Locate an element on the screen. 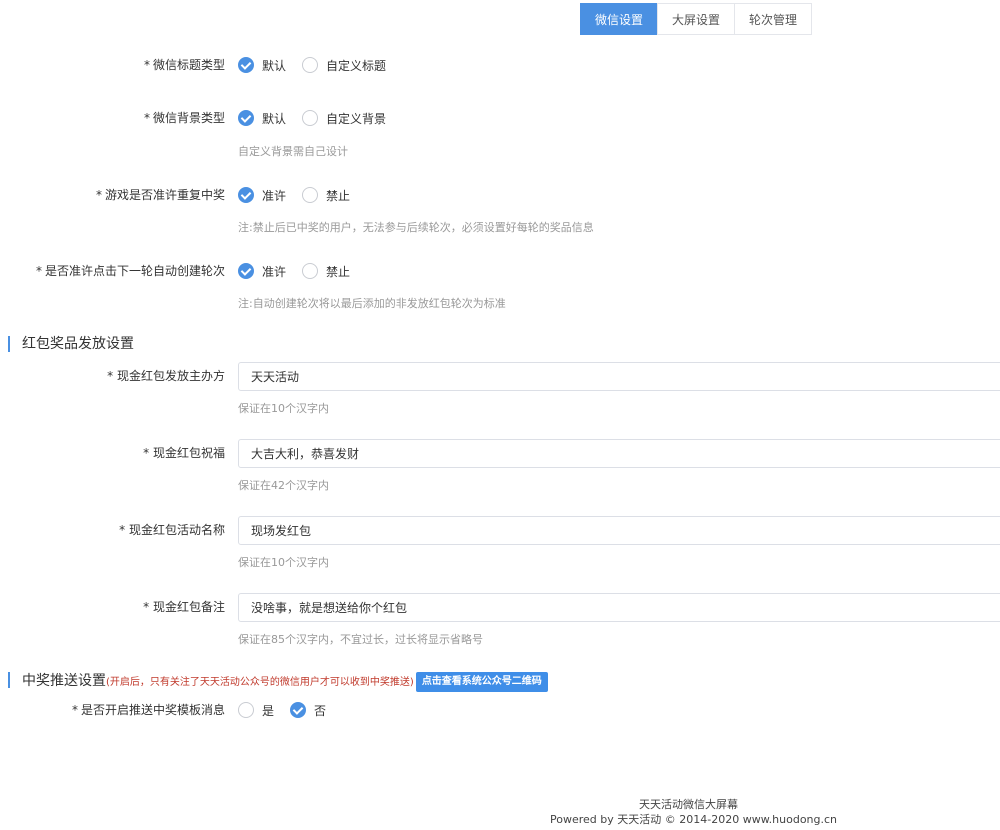 The image size is (1000, 830). remark-input is located at coordinates (619, 607).